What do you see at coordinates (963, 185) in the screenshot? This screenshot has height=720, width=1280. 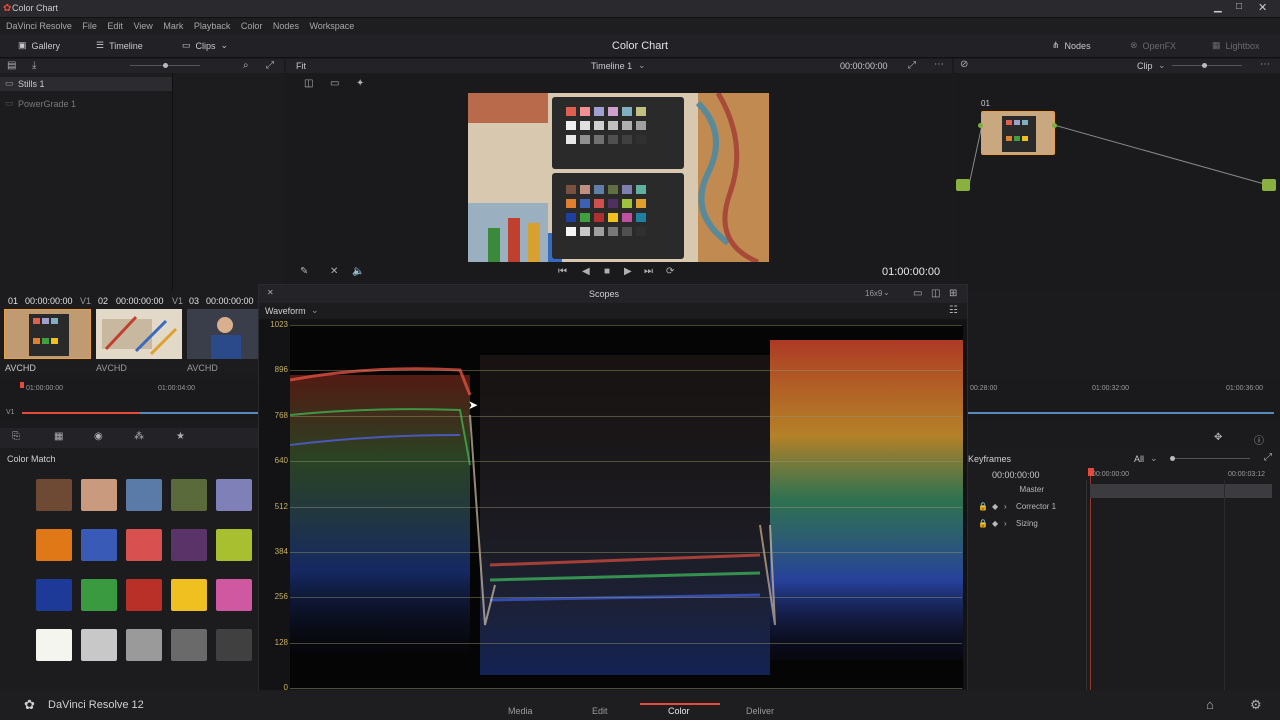 I see `source-input-node` at bounding box center [963, 185].